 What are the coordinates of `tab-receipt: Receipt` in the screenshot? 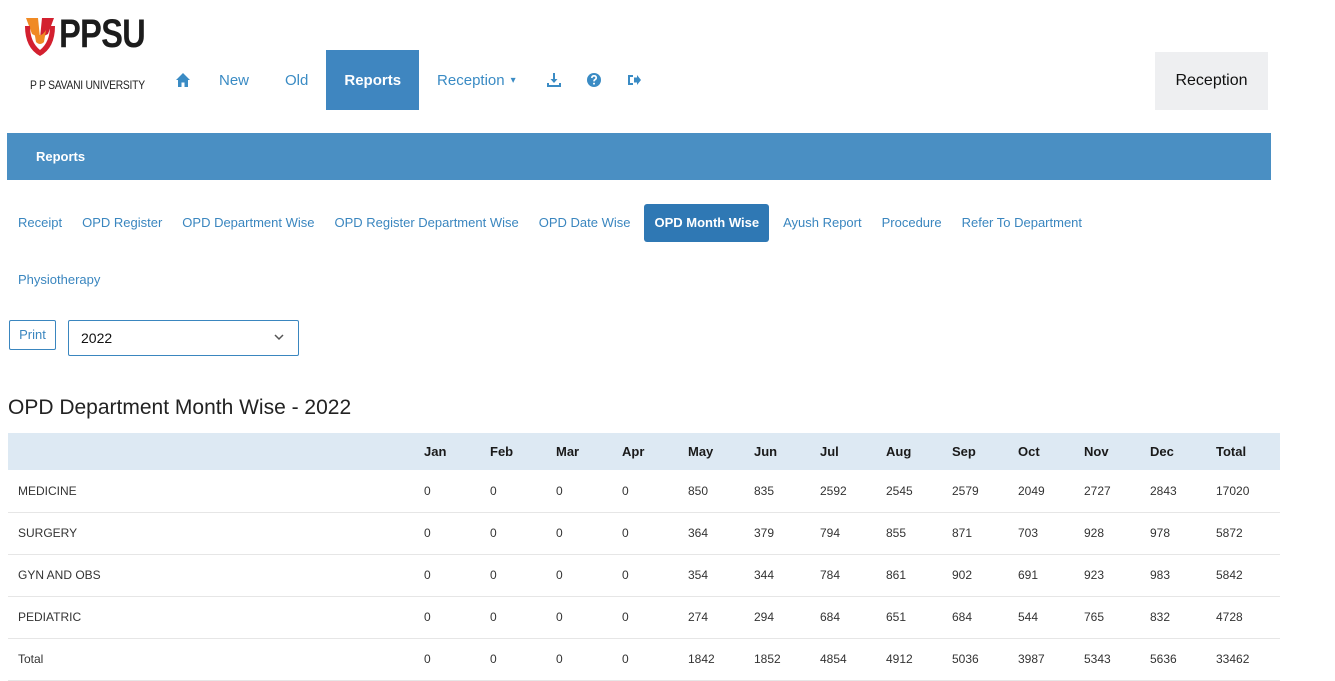 It's located at (40, 223).